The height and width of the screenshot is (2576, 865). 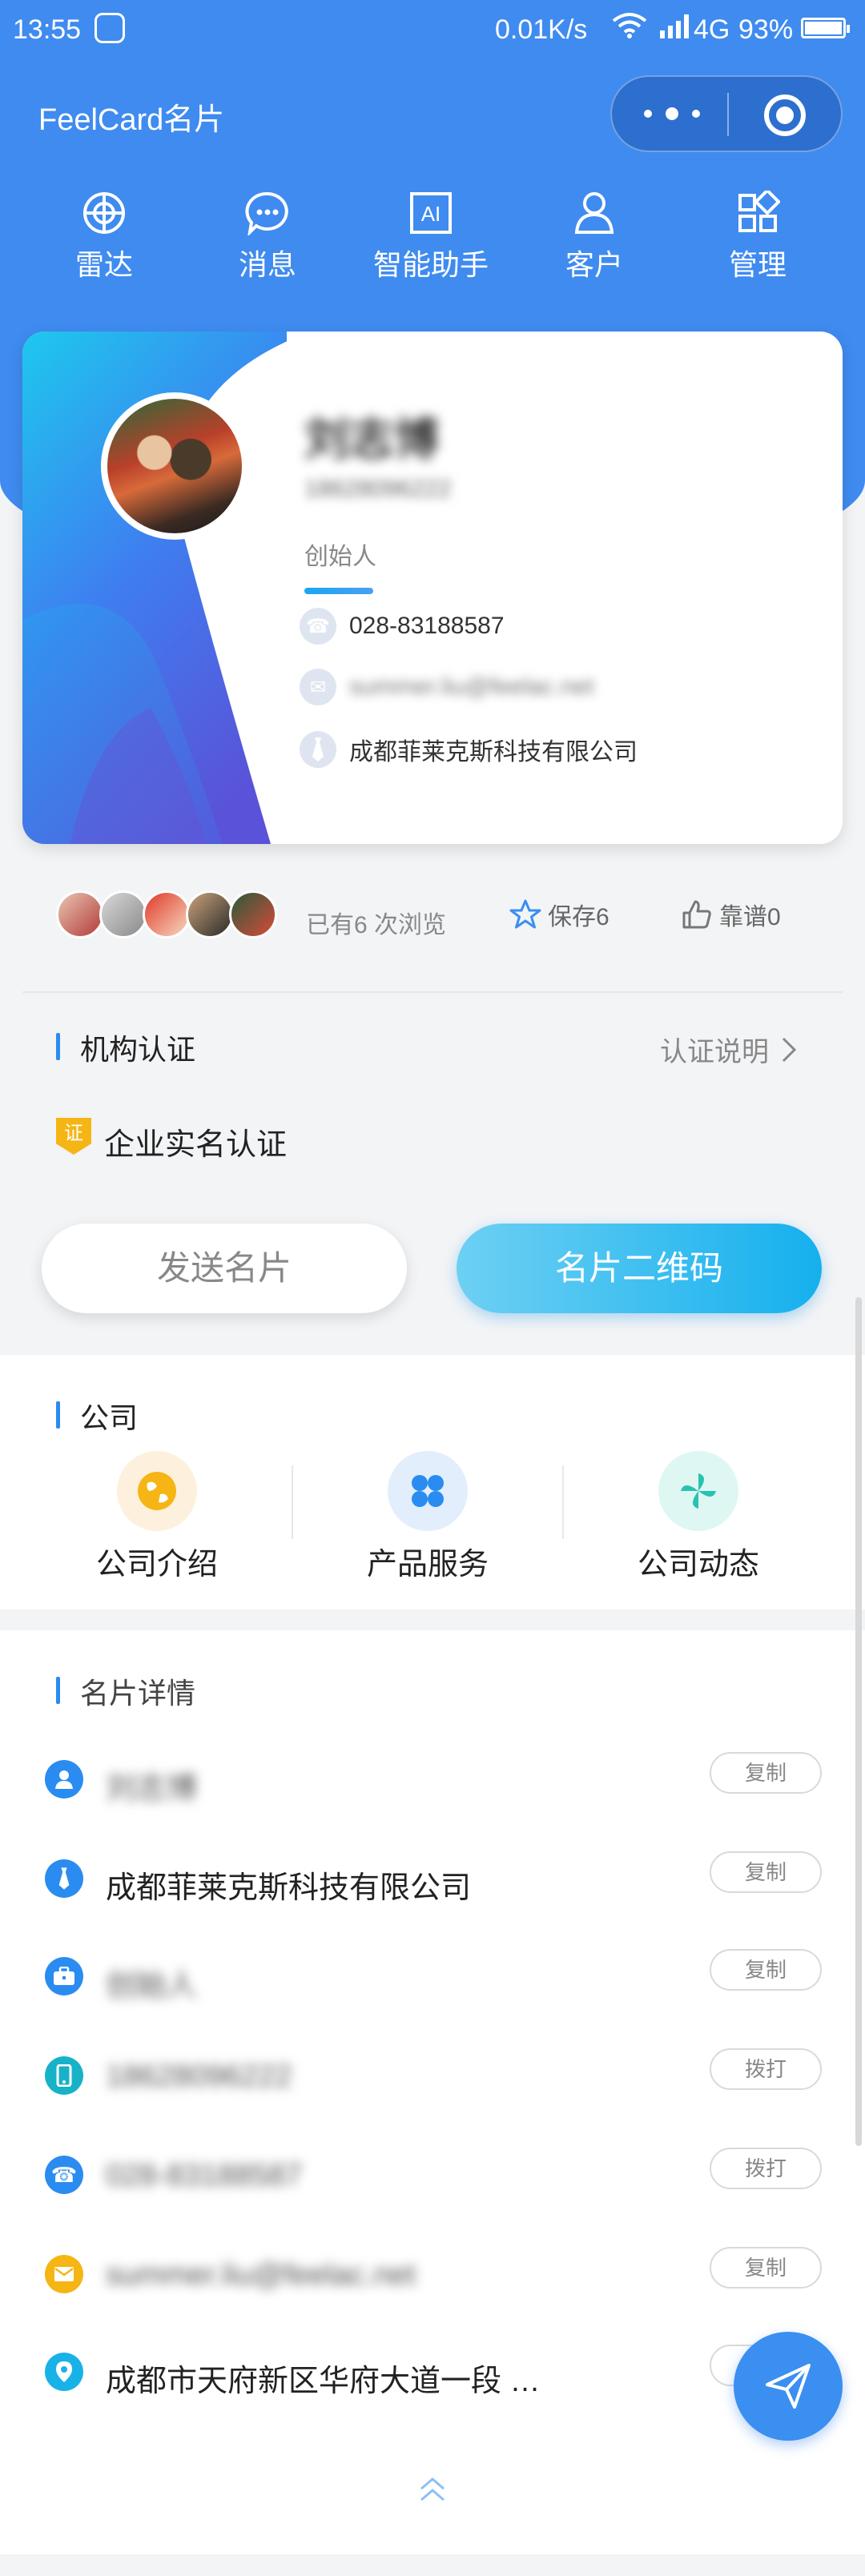 I want to click on double-chevron-up-icon, so click(x=432, y=2490).